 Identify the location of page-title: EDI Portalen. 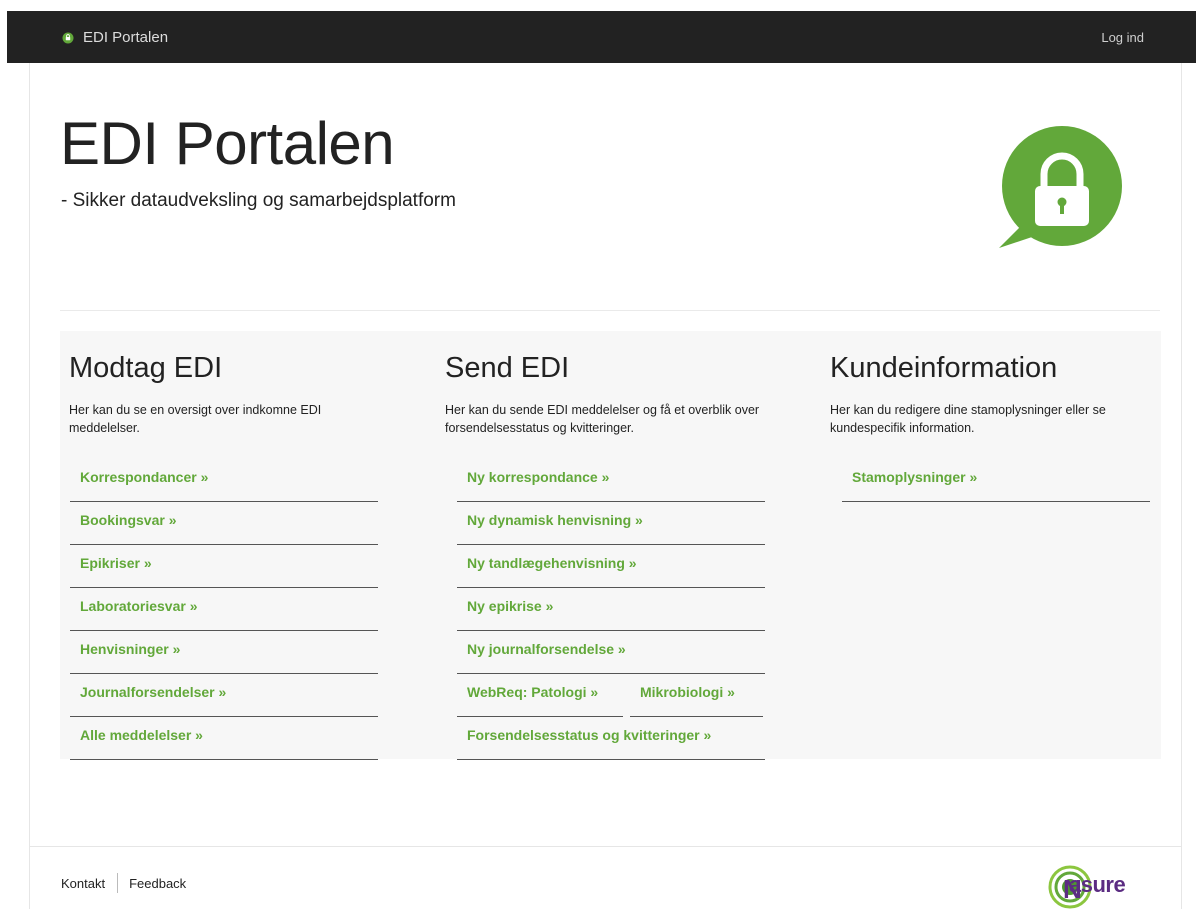
(227, 143).